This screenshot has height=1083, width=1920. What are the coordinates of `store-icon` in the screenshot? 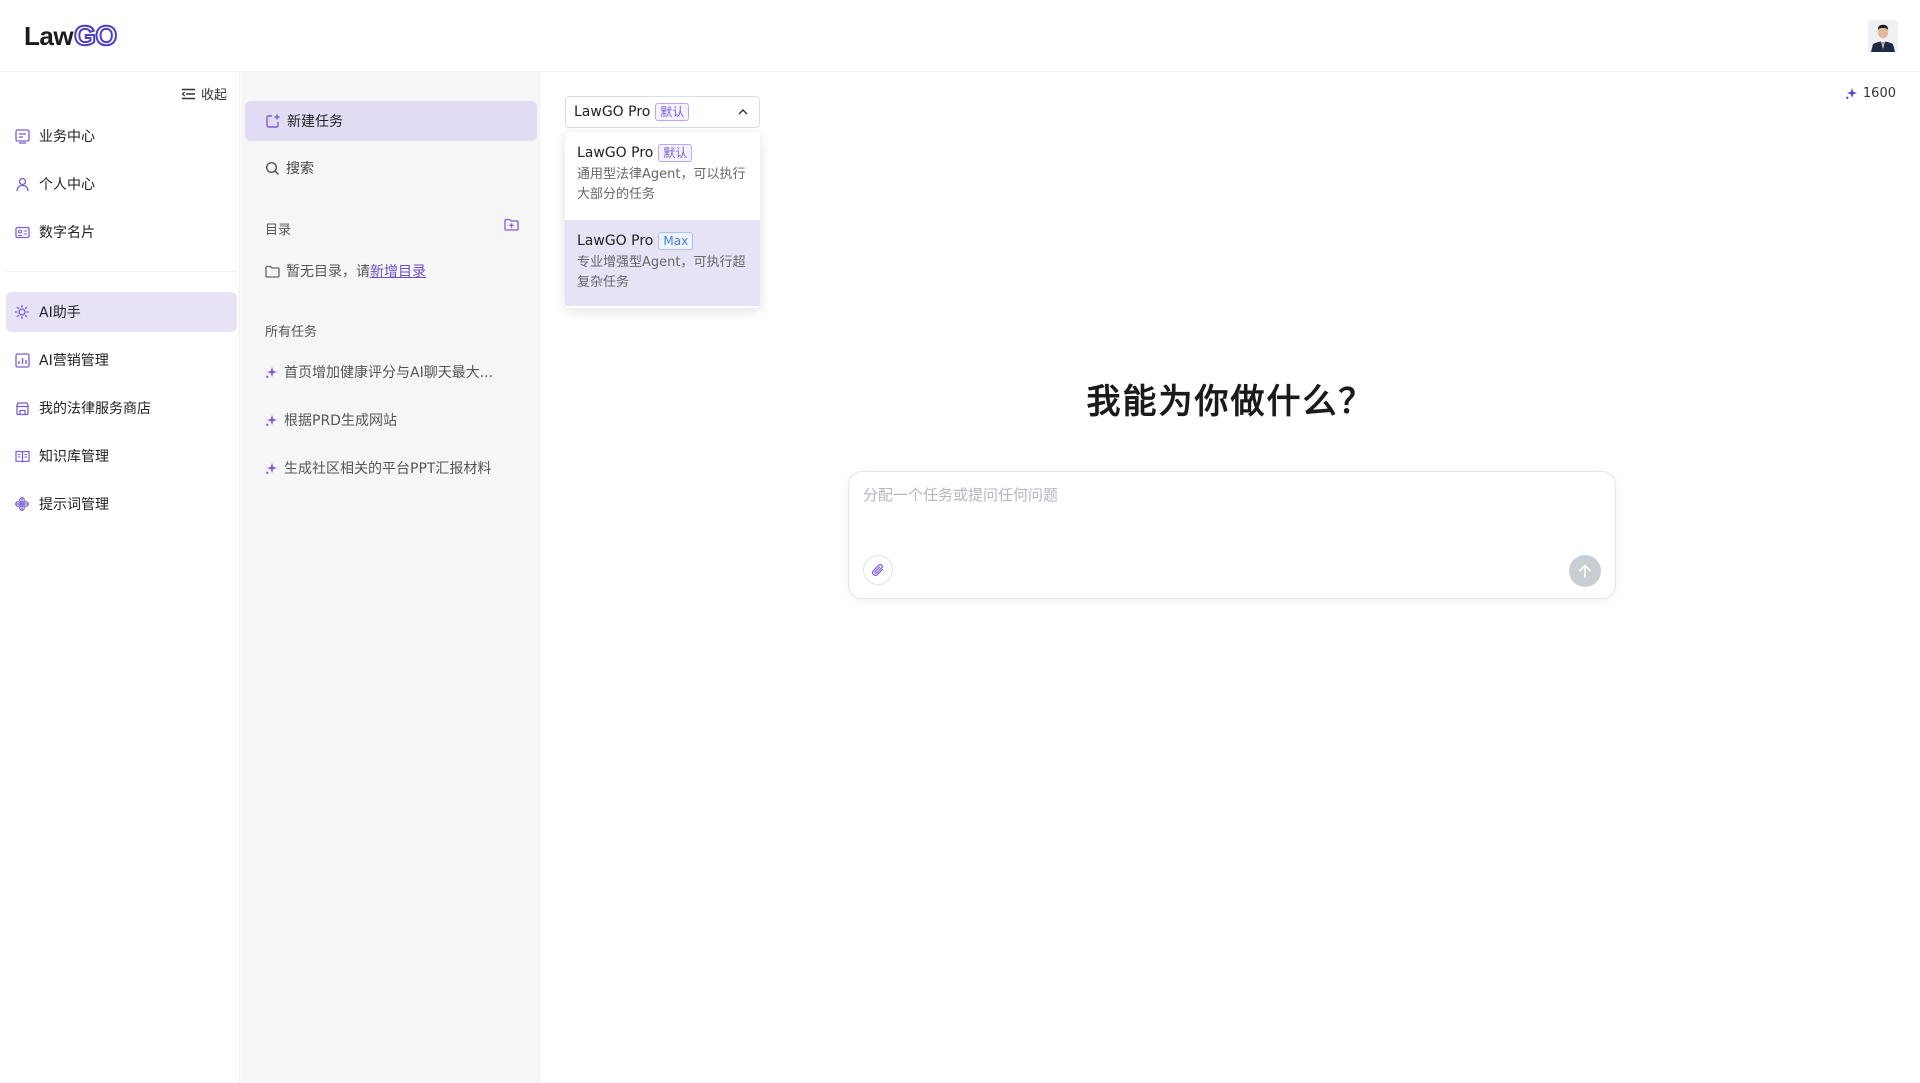 It's located at (22, 408).